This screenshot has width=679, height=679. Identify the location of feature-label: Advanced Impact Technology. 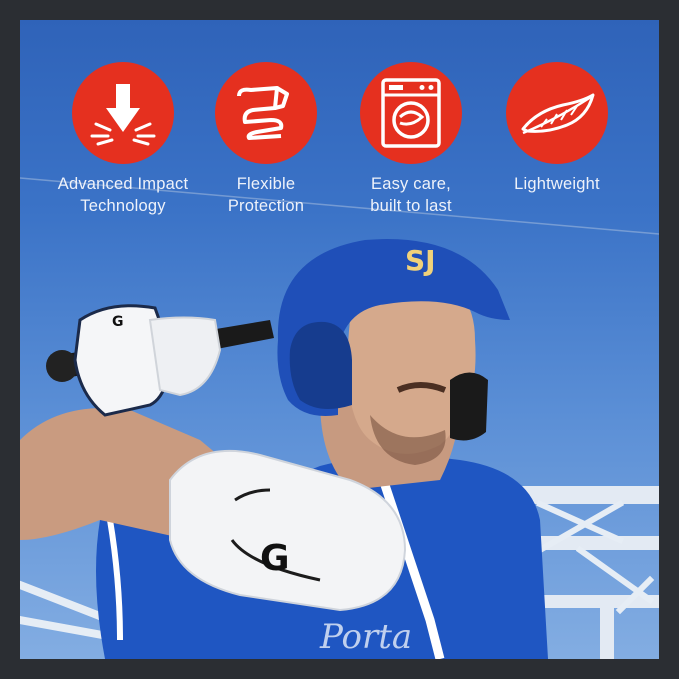
(123, 195).